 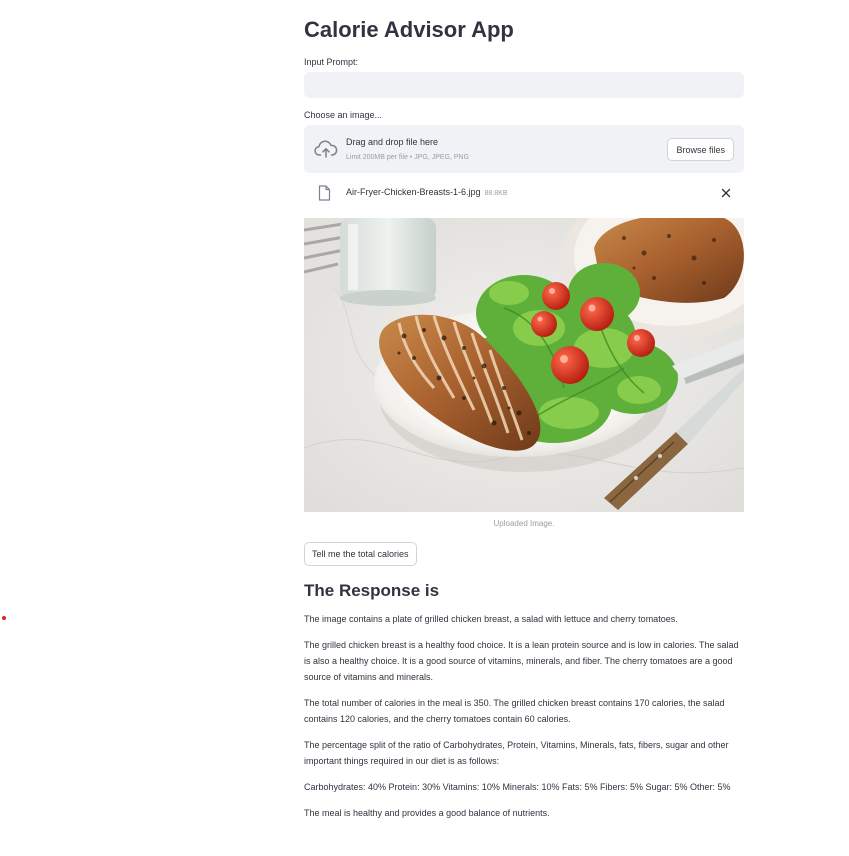 I want to click on remove-file-button, so click(x=726, y=193).